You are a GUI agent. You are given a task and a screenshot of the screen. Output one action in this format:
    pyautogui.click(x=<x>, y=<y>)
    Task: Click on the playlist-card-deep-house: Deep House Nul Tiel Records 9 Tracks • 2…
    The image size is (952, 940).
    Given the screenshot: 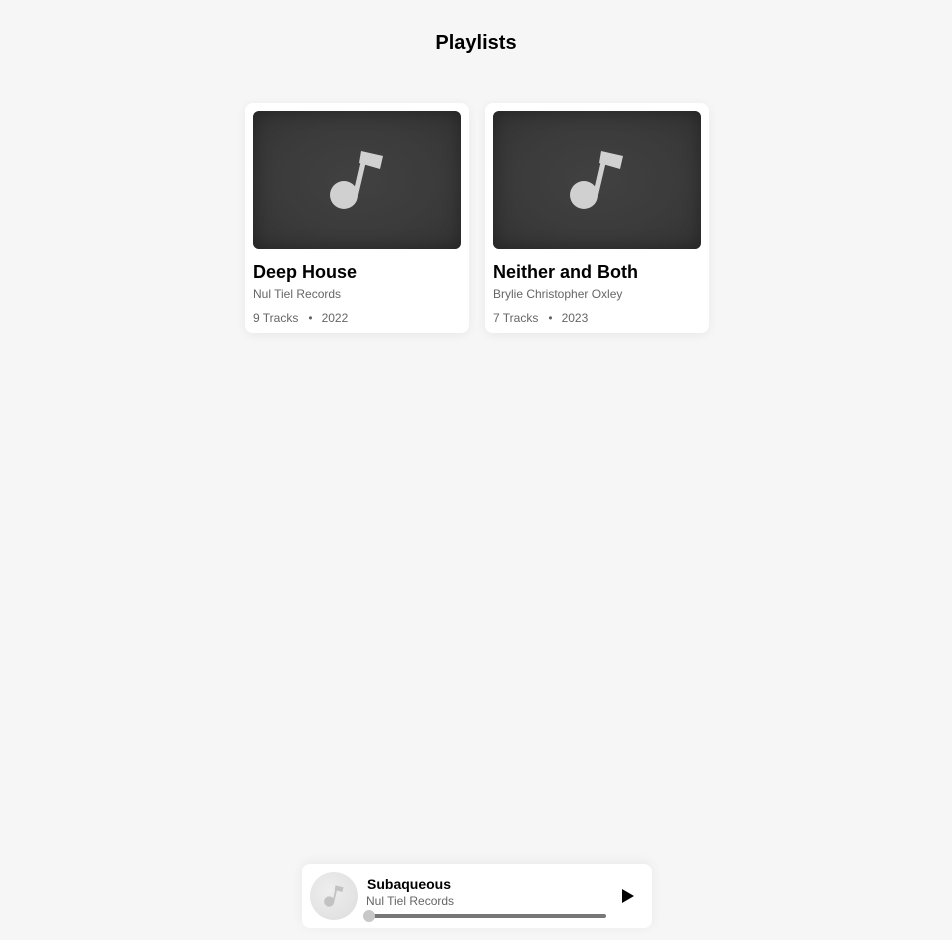 What is the action you would take?
    pyautogui.click(x=357, y=218)
    